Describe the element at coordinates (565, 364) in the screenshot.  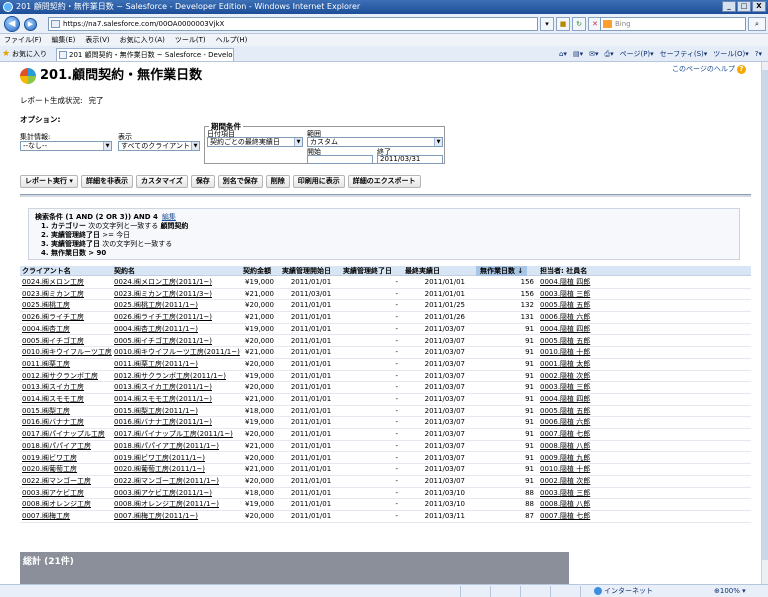
I see `cell-owner: 0001.隠植 太郎` at that location.